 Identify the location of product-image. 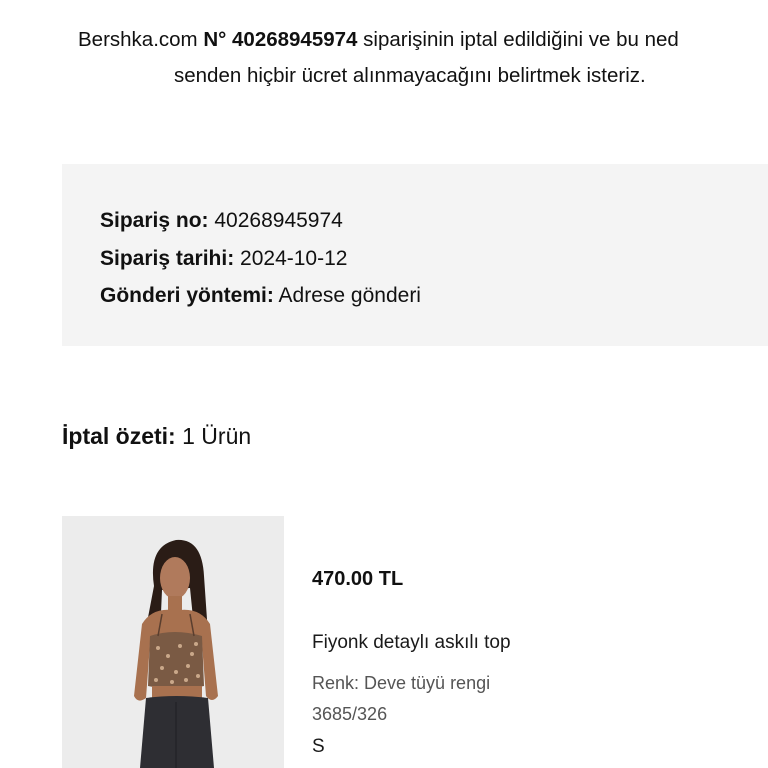
(173, 642).